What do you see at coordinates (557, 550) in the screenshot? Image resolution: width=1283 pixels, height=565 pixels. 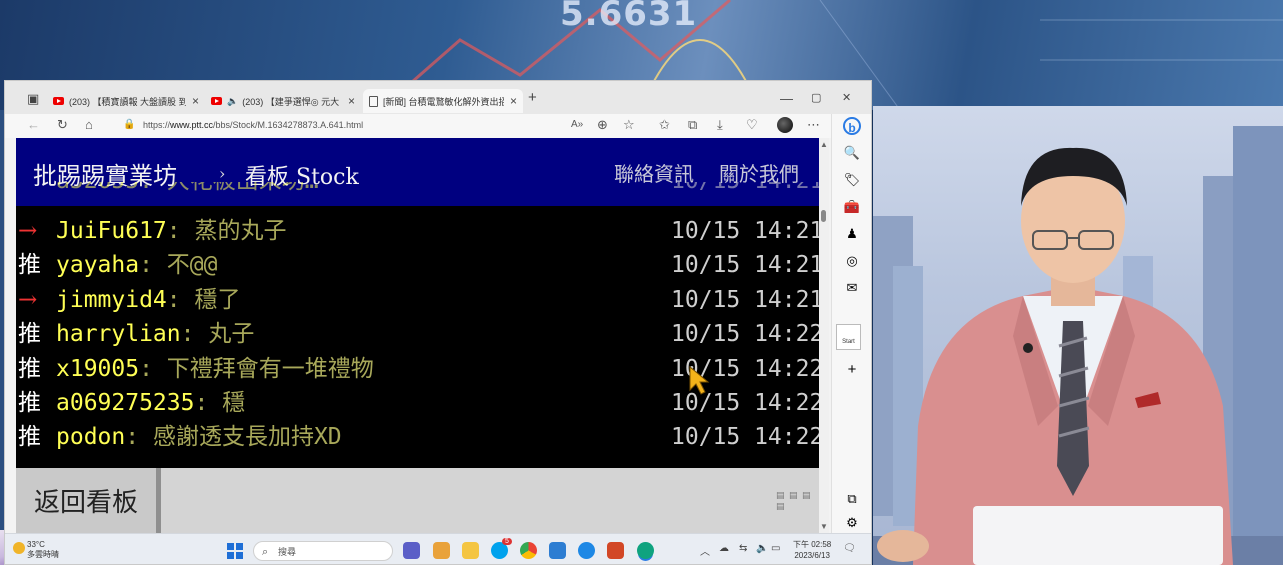 I see `photos-icon` at bounding box center [557, 550].